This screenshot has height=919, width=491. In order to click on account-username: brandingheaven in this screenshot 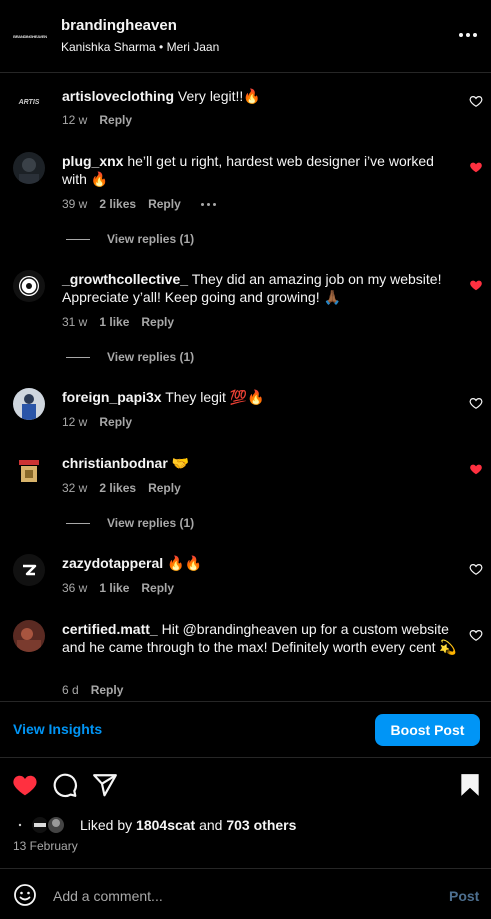, I will do `click(119, 25)`.